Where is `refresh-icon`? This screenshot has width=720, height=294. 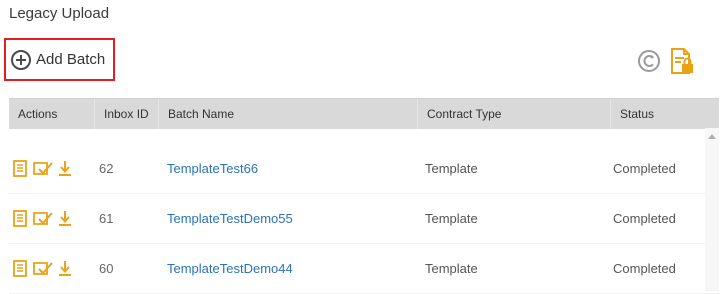
refresh-icon is located at coordinates (649, 61).